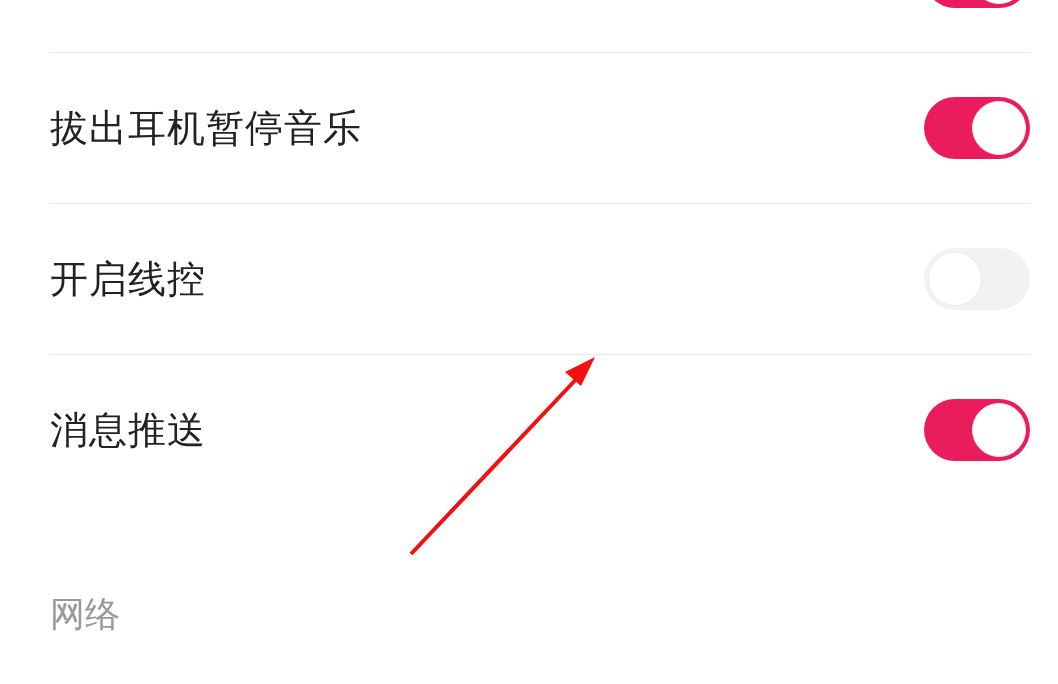 This screenshot has height=684, width=1058. I want to click on setting-label: 拔出耳机暂停音乐, so click(206, 128).